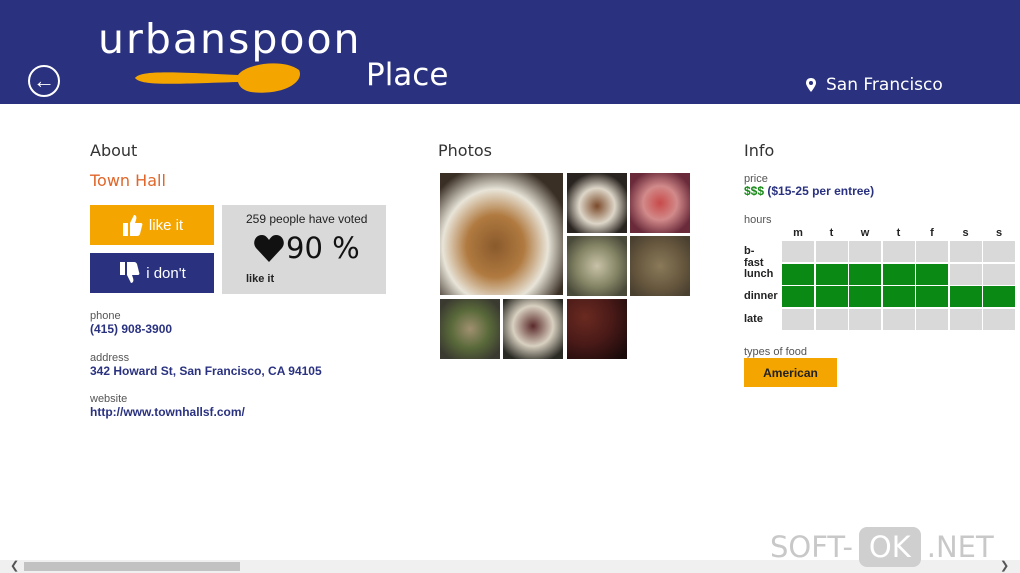  Describe the element at coordinates (758, 220) in the screenshot. I see `hours-label: hours` at that location.